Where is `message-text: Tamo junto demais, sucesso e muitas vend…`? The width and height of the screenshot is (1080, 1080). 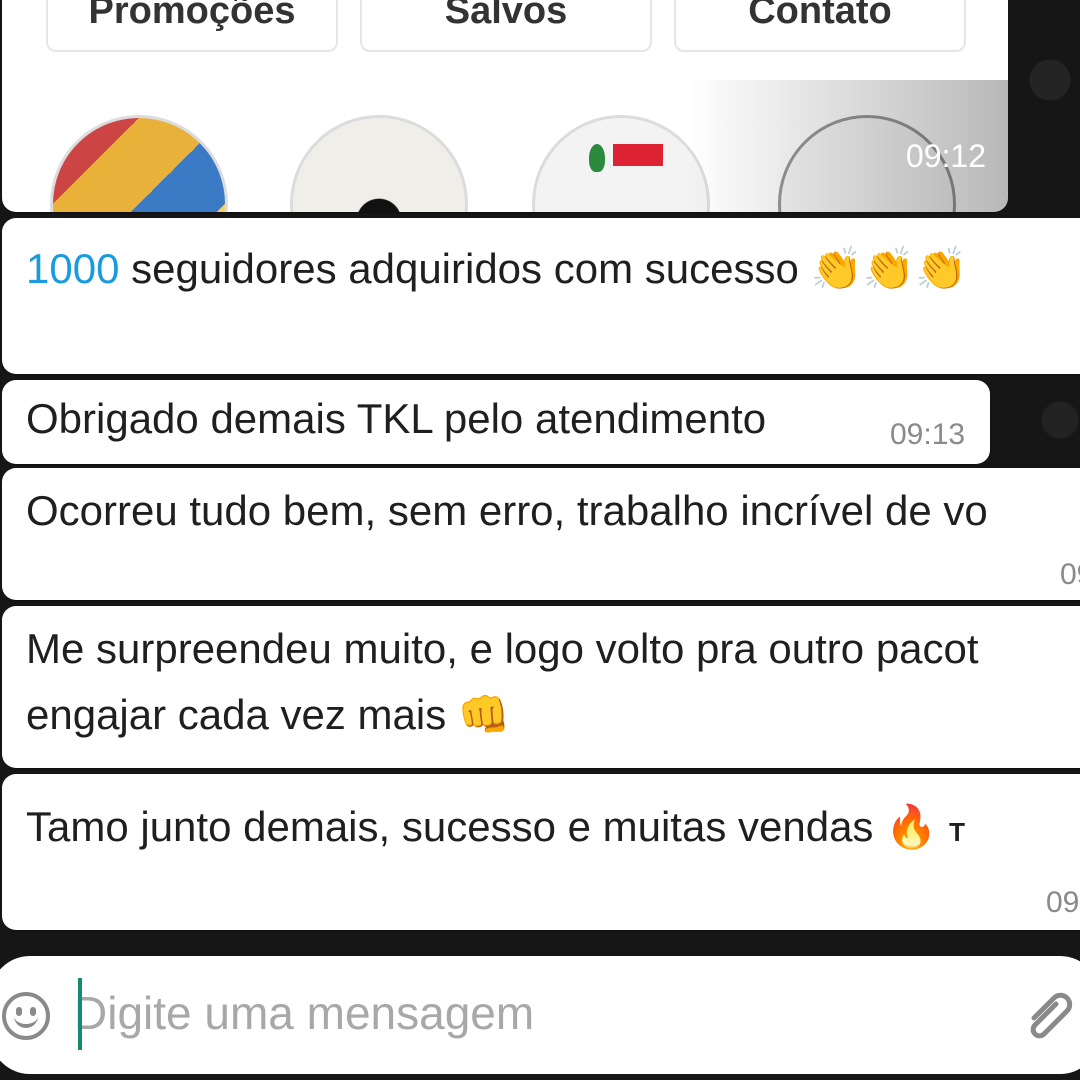
message-text: Tamo junto demais, sucesso e muitas vend… is located at coordinates (495, 826).